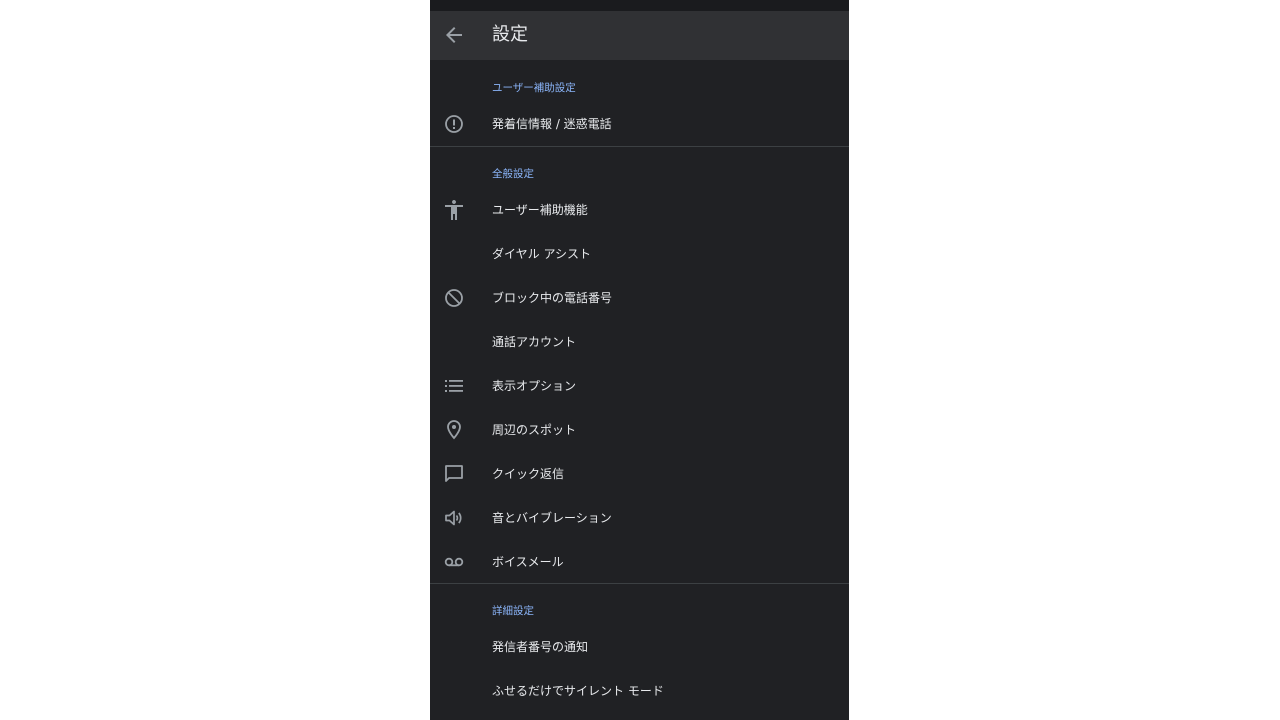 This screenshot has width=1280, height=720. I want to click on settings-item-label: ボイスメール, so click(528, 562).